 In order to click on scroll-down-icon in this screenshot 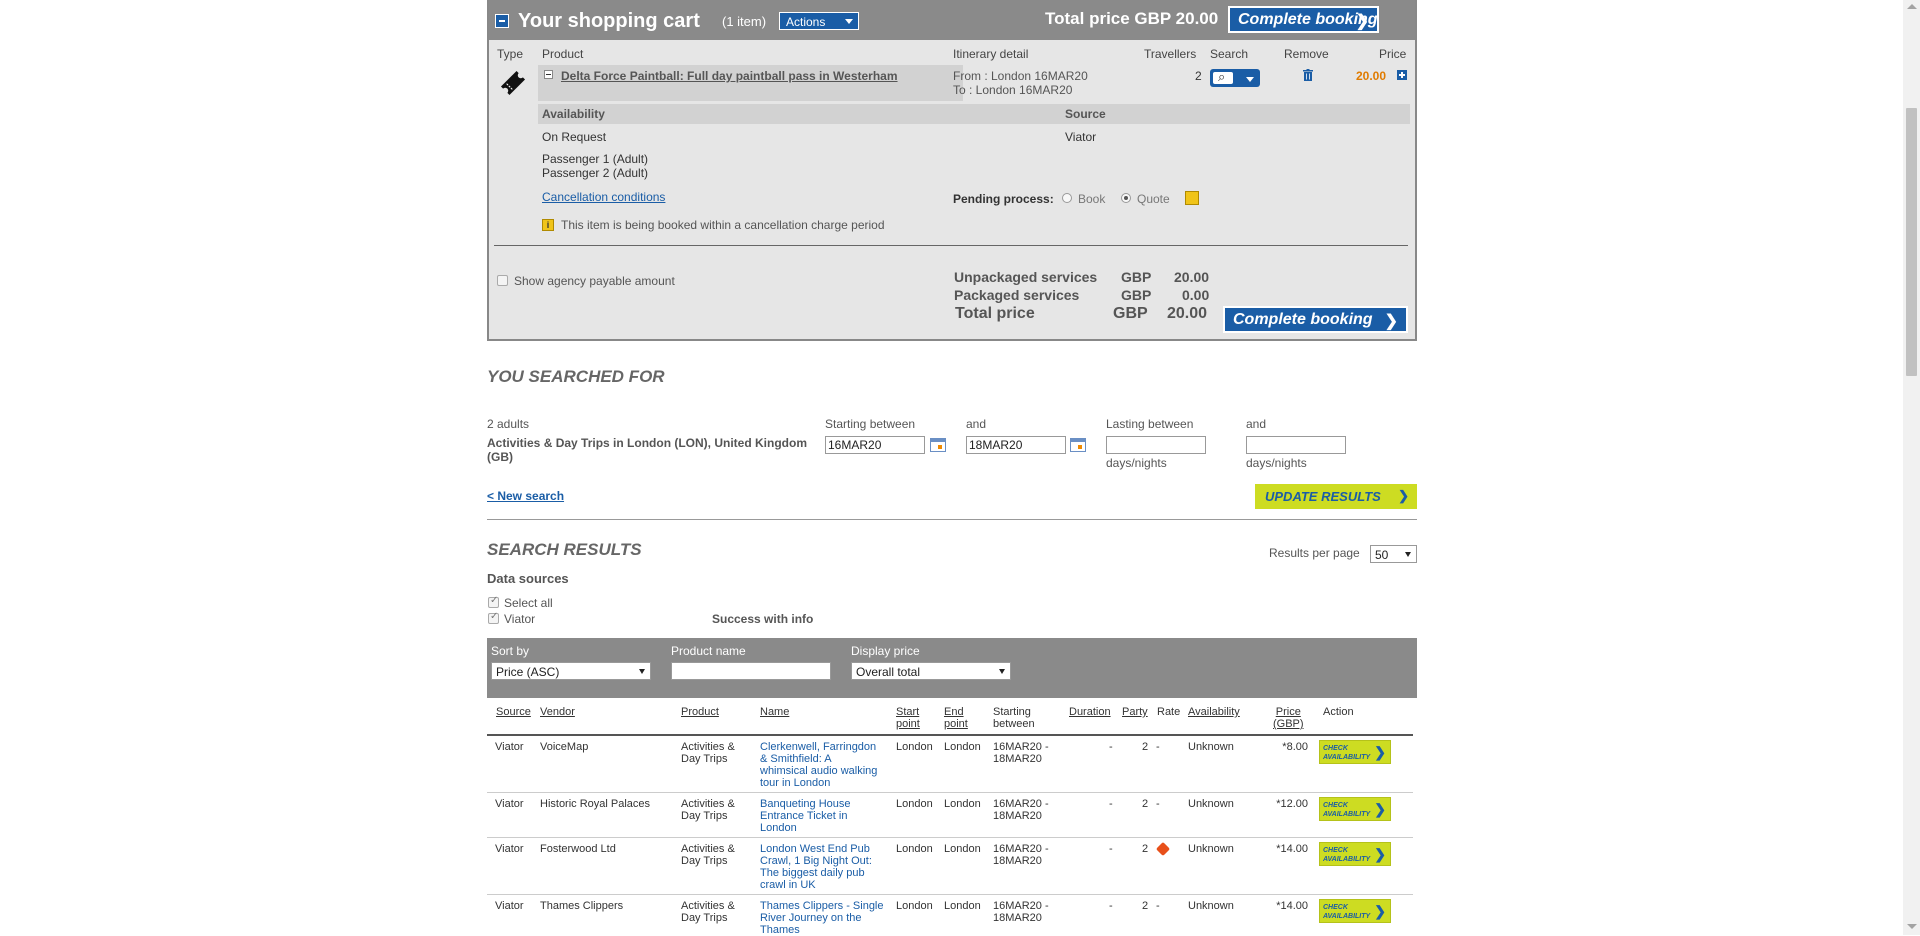, I will do `click(1912, 926)`.